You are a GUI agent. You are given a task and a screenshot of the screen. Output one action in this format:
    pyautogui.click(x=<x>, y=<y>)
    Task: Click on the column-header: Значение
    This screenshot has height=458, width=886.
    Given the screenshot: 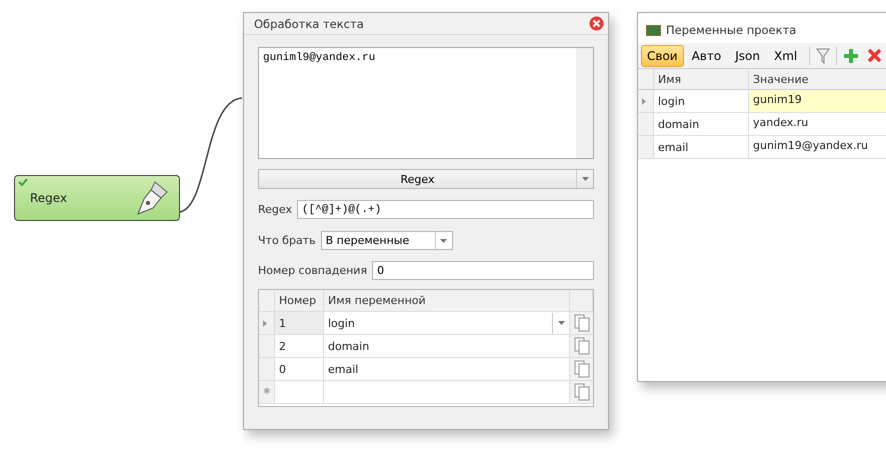 What is the action you would take?
    pyautogui.click(x=817, y=79)
    